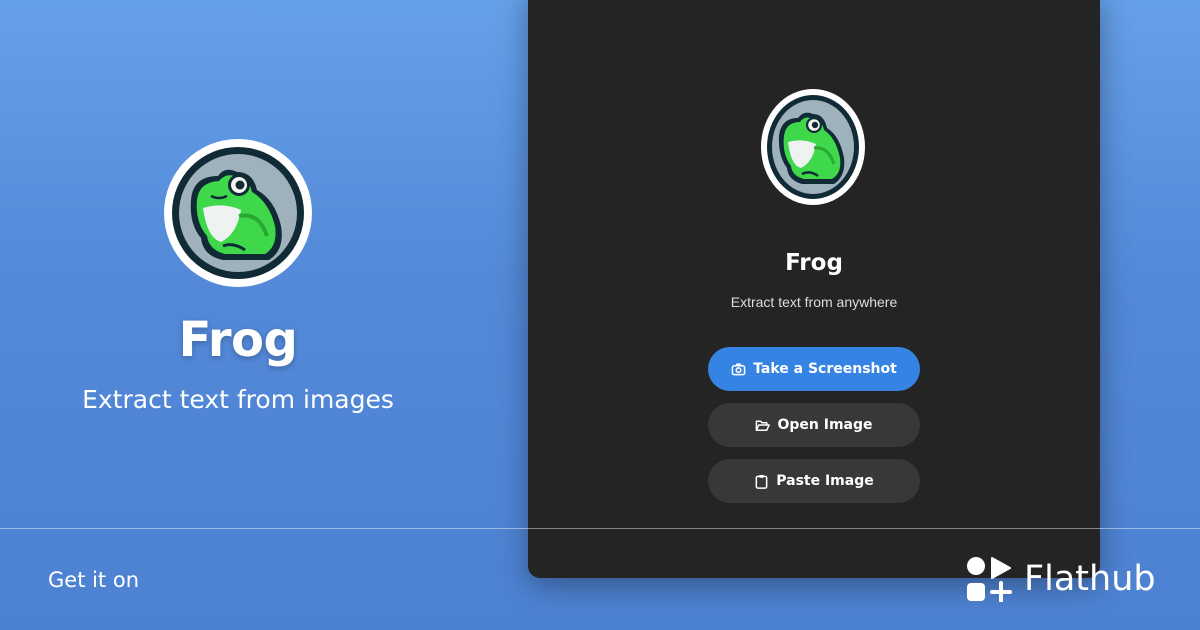 Image resolution: width=1200 pixels, height=630 pixels. What do you see at coordinates (238, 340) in the screenshot?
I see `hero-app-name: Frog` at bounding box center [238, 340].